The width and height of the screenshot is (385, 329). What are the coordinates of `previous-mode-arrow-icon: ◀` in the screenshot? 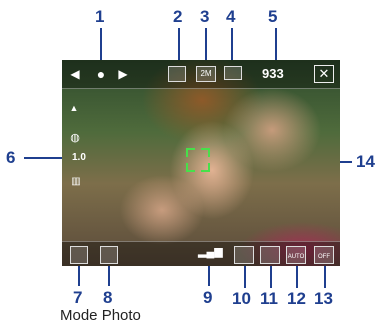 It's located at (75, 74).